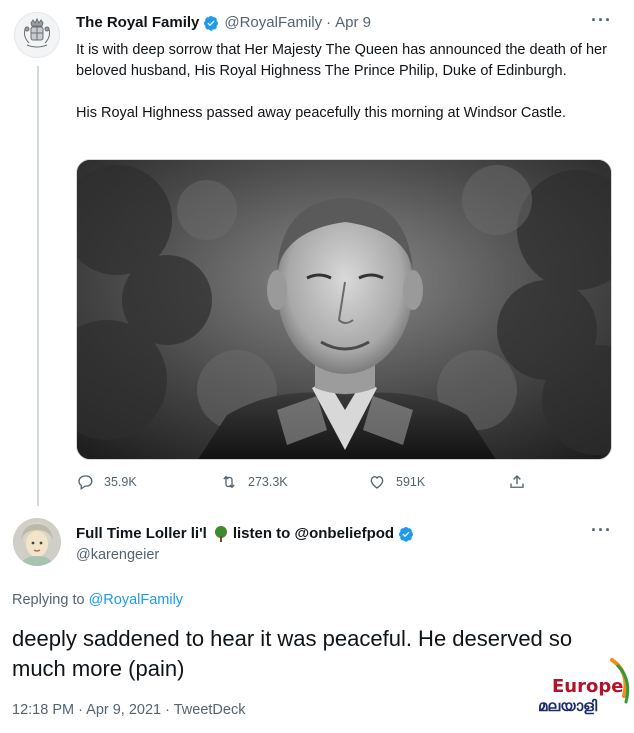 The height and width of the screenshot is (733, 634). I want to click on share-action, so click(522, 482).